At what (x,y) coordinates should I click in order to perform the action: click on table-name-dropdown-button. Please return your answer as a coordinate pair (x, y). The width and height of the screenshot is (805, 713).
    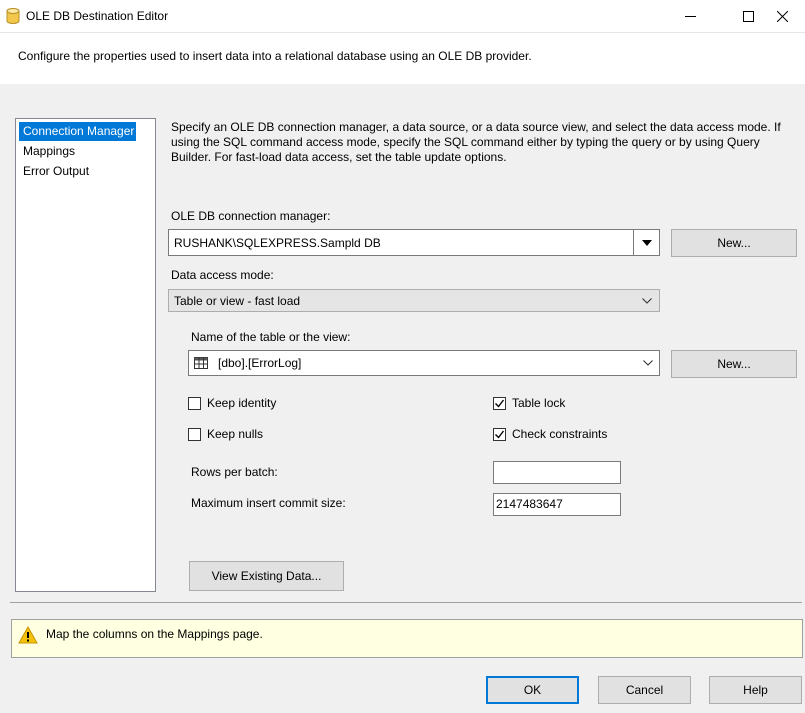
    Looking at the image, I should click on (648, 363).